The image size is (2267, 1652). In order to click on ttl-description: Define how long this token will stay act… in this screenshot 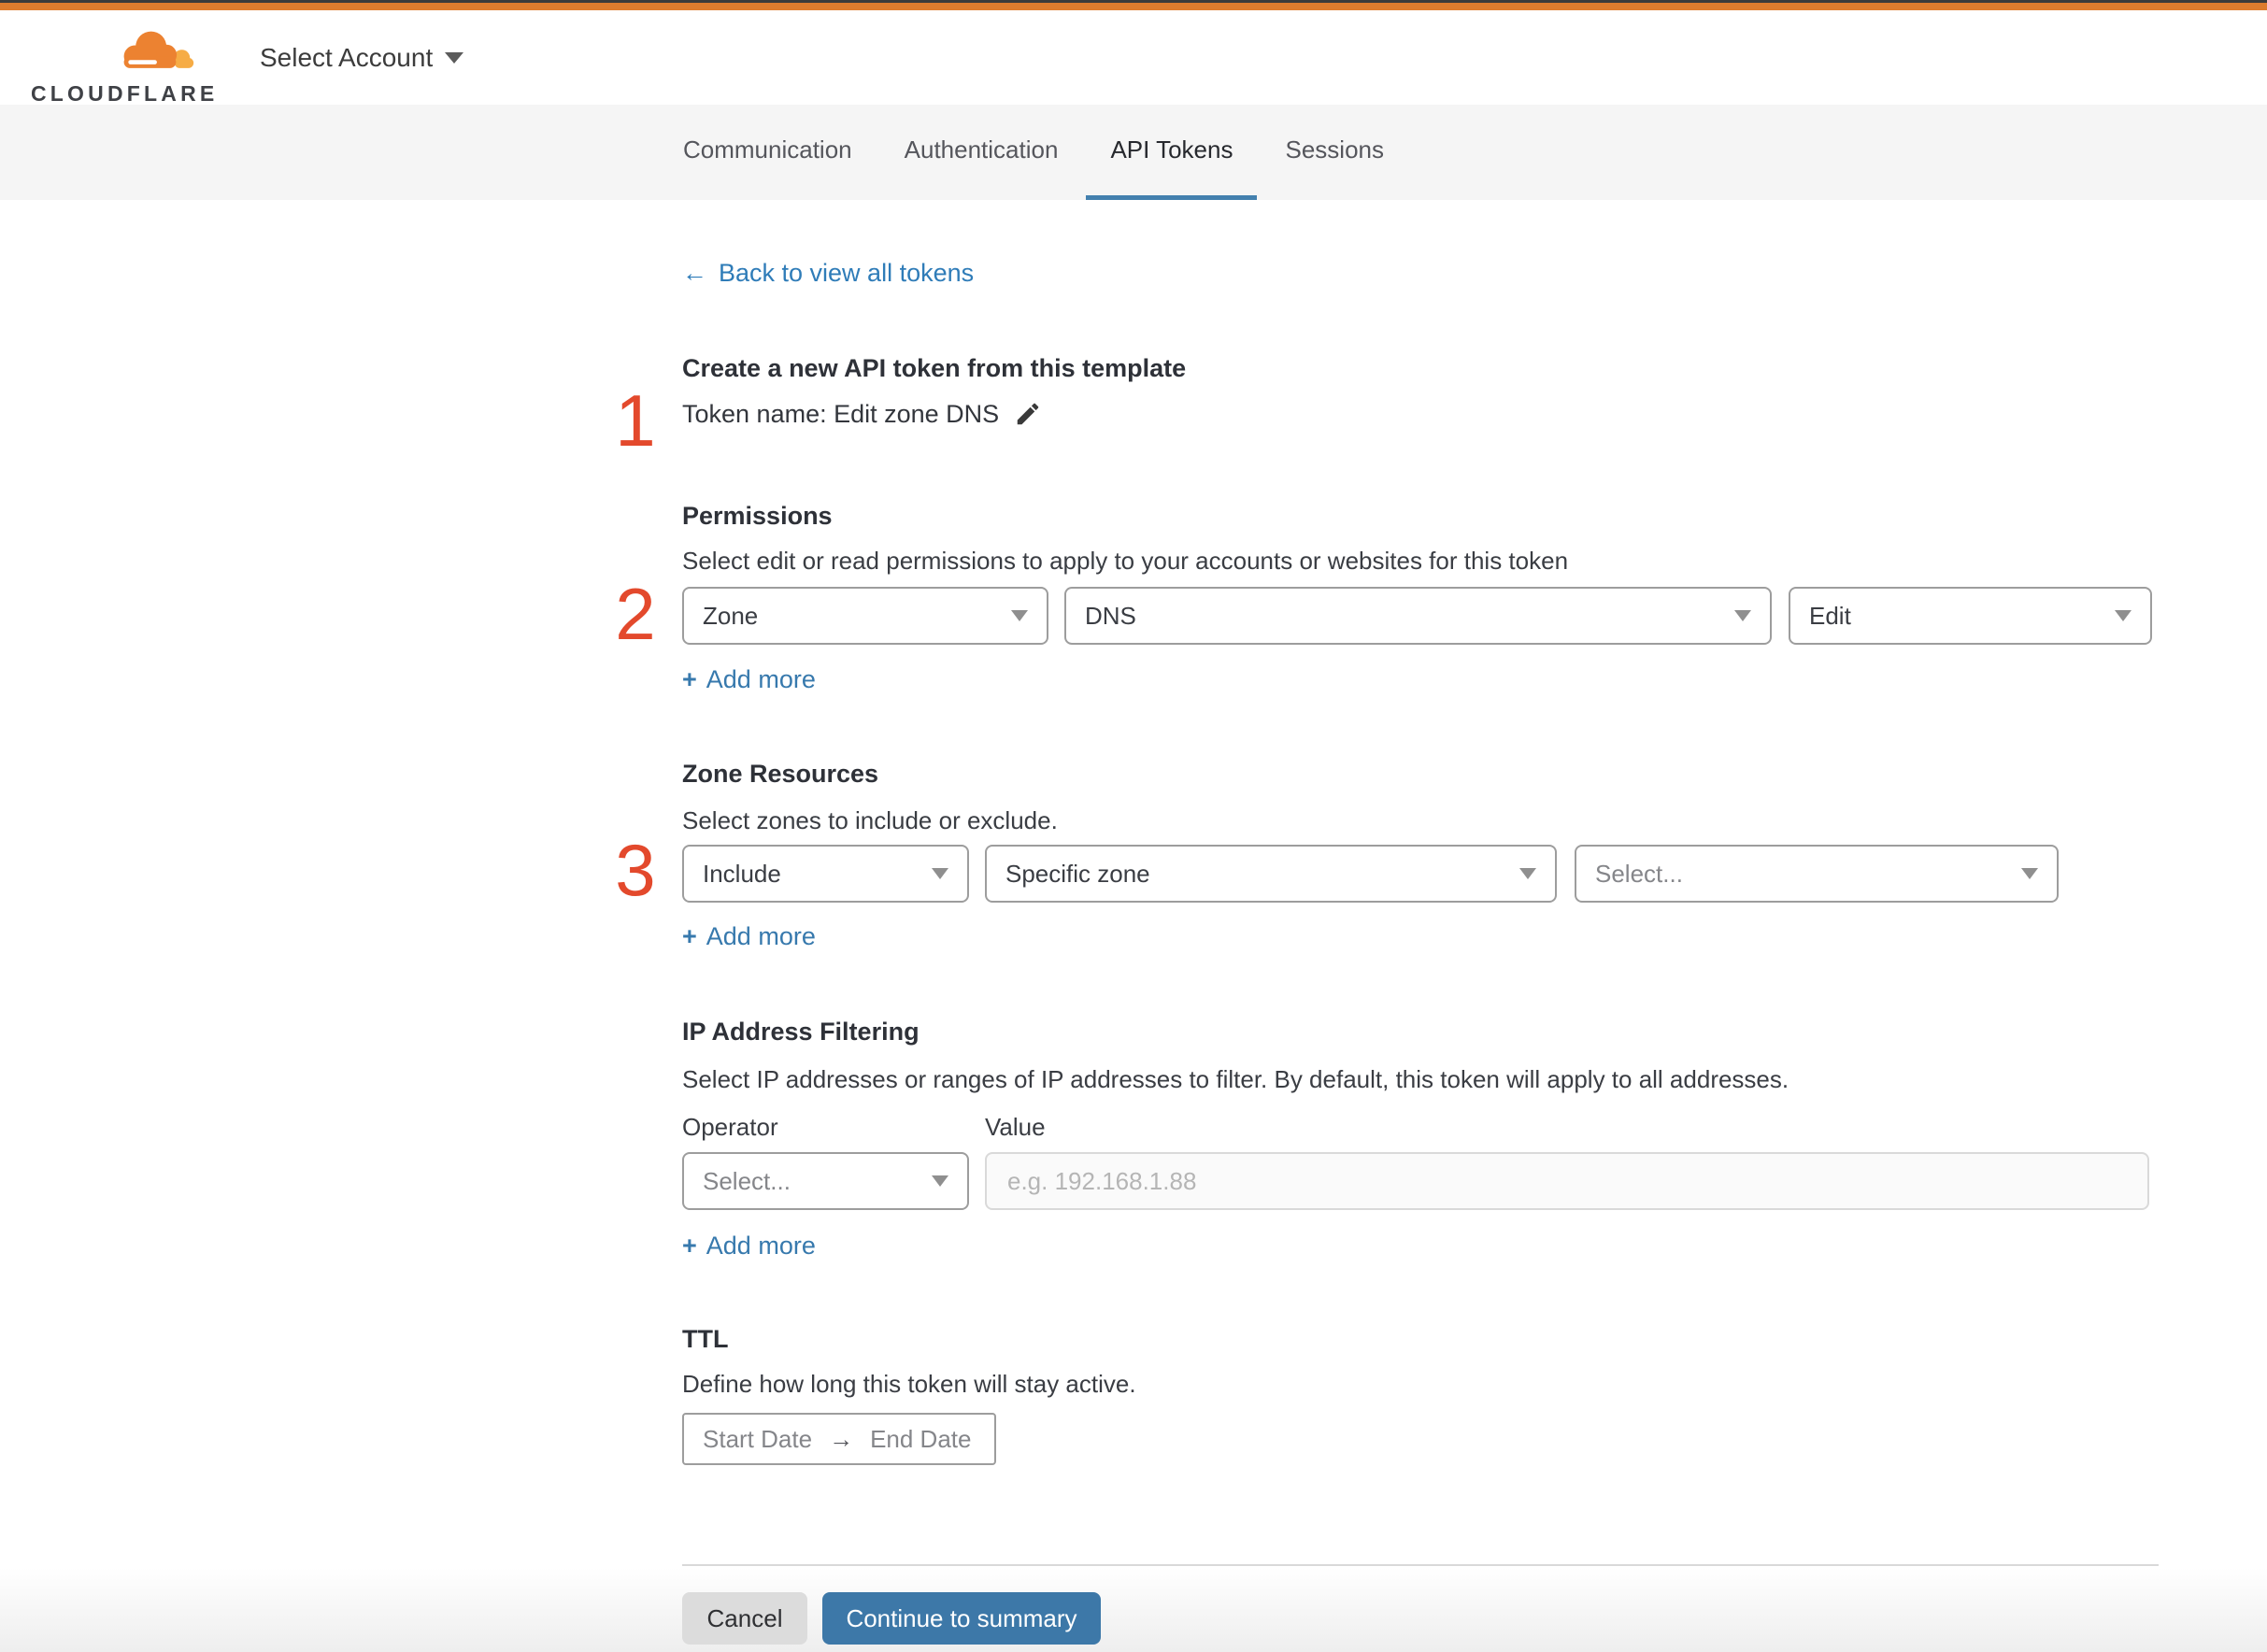, I will do `click(909, 1384)`.